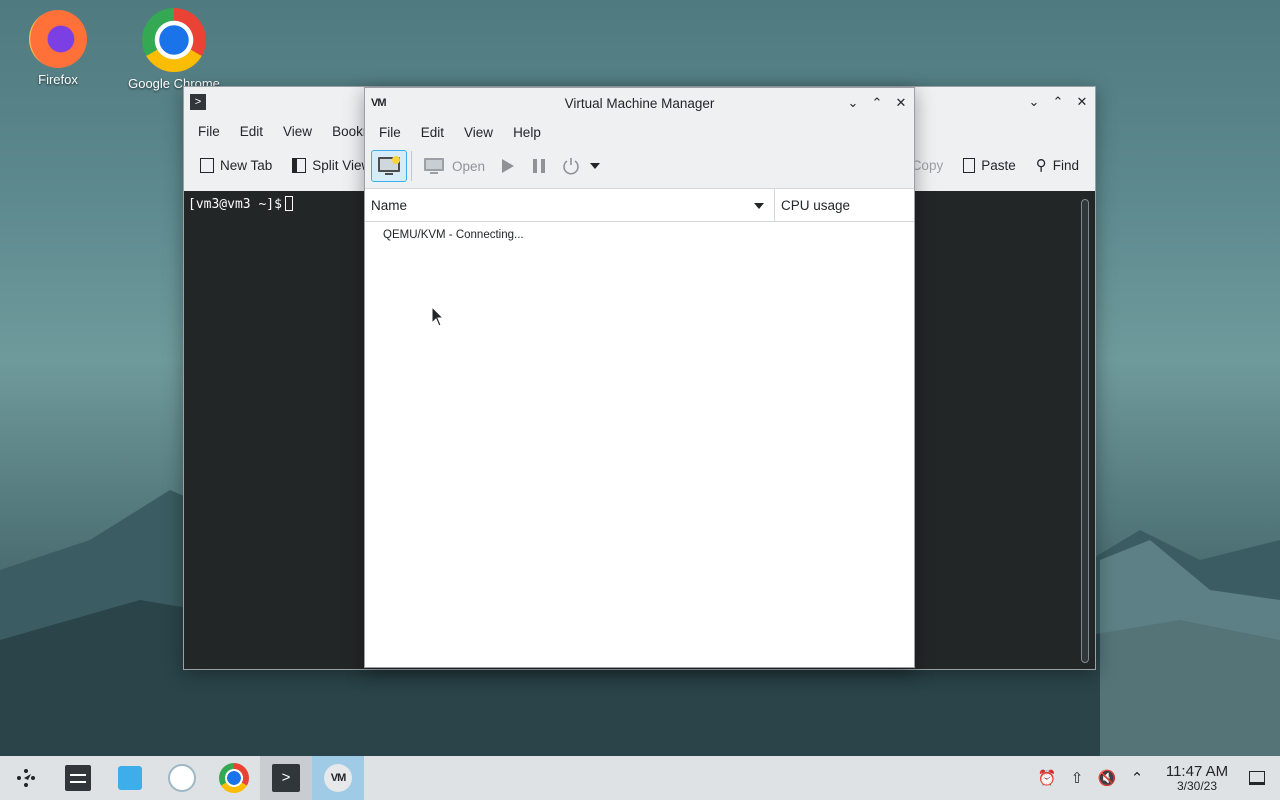 Image resolution: width=1280 pixels, height=800 pixels. I want to click on settings-icon, so click(78, 778).